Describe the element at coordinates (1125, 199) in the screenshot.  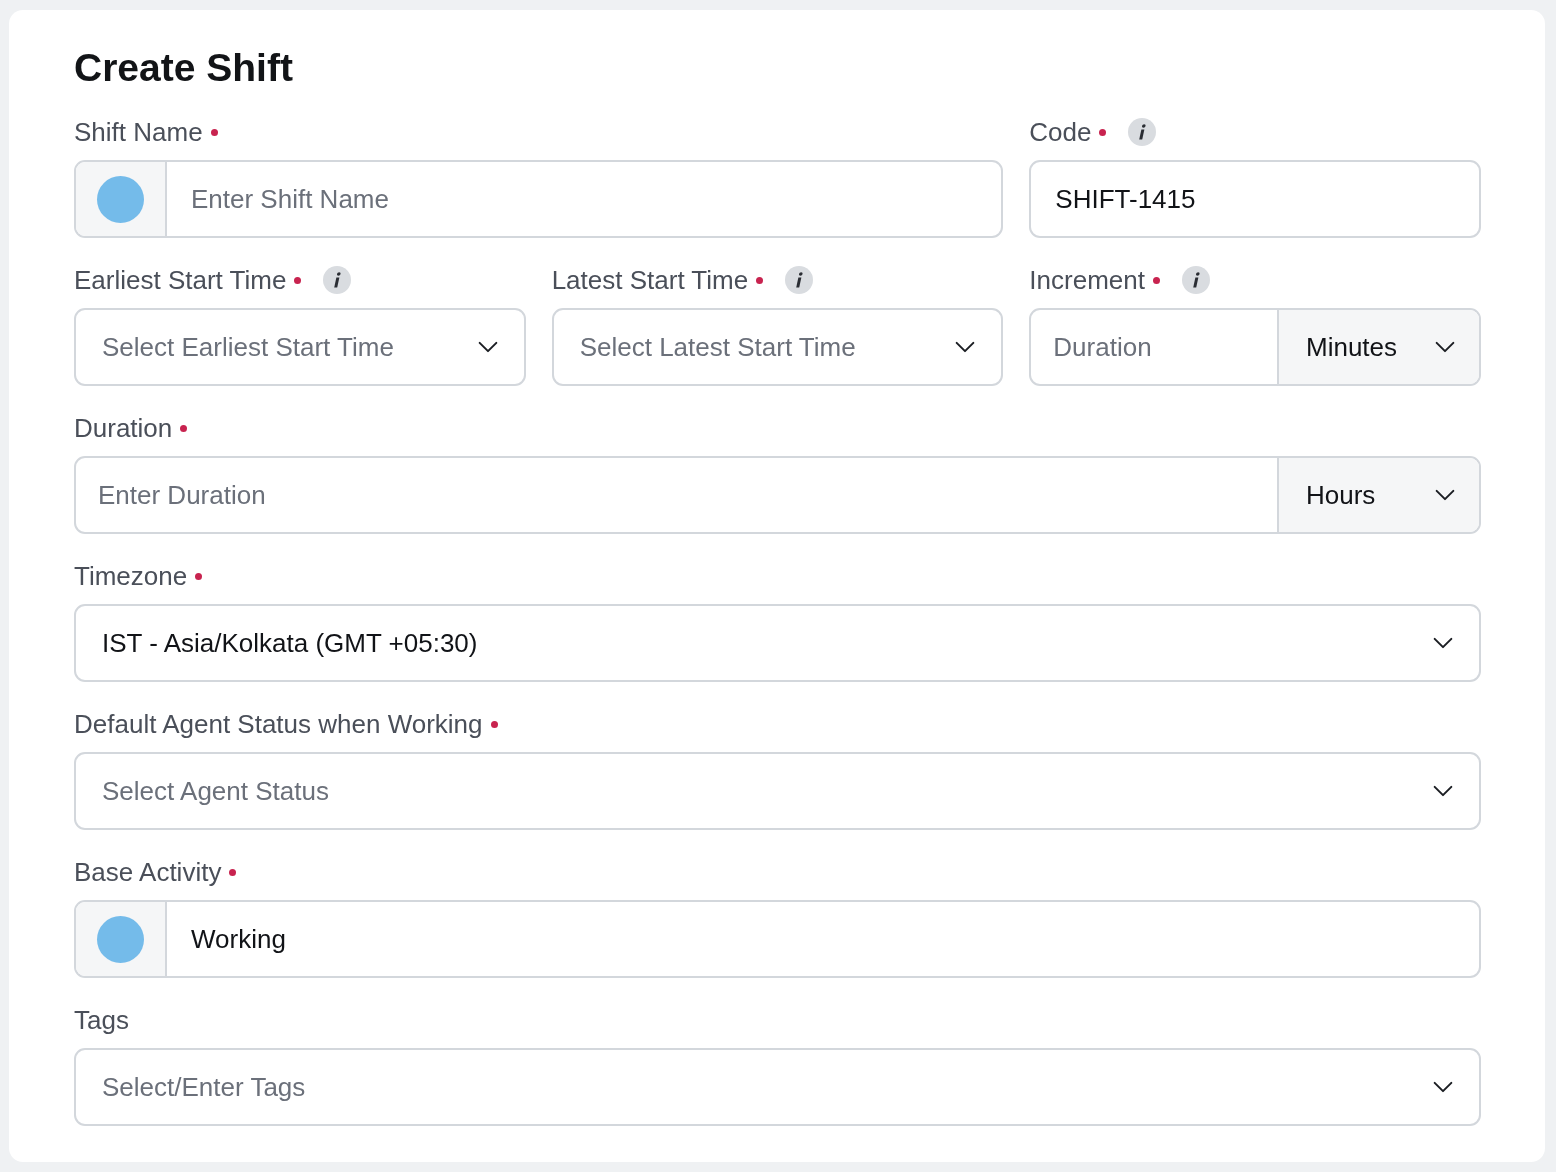
I see `field-value: SHIFT-1415` at that location.